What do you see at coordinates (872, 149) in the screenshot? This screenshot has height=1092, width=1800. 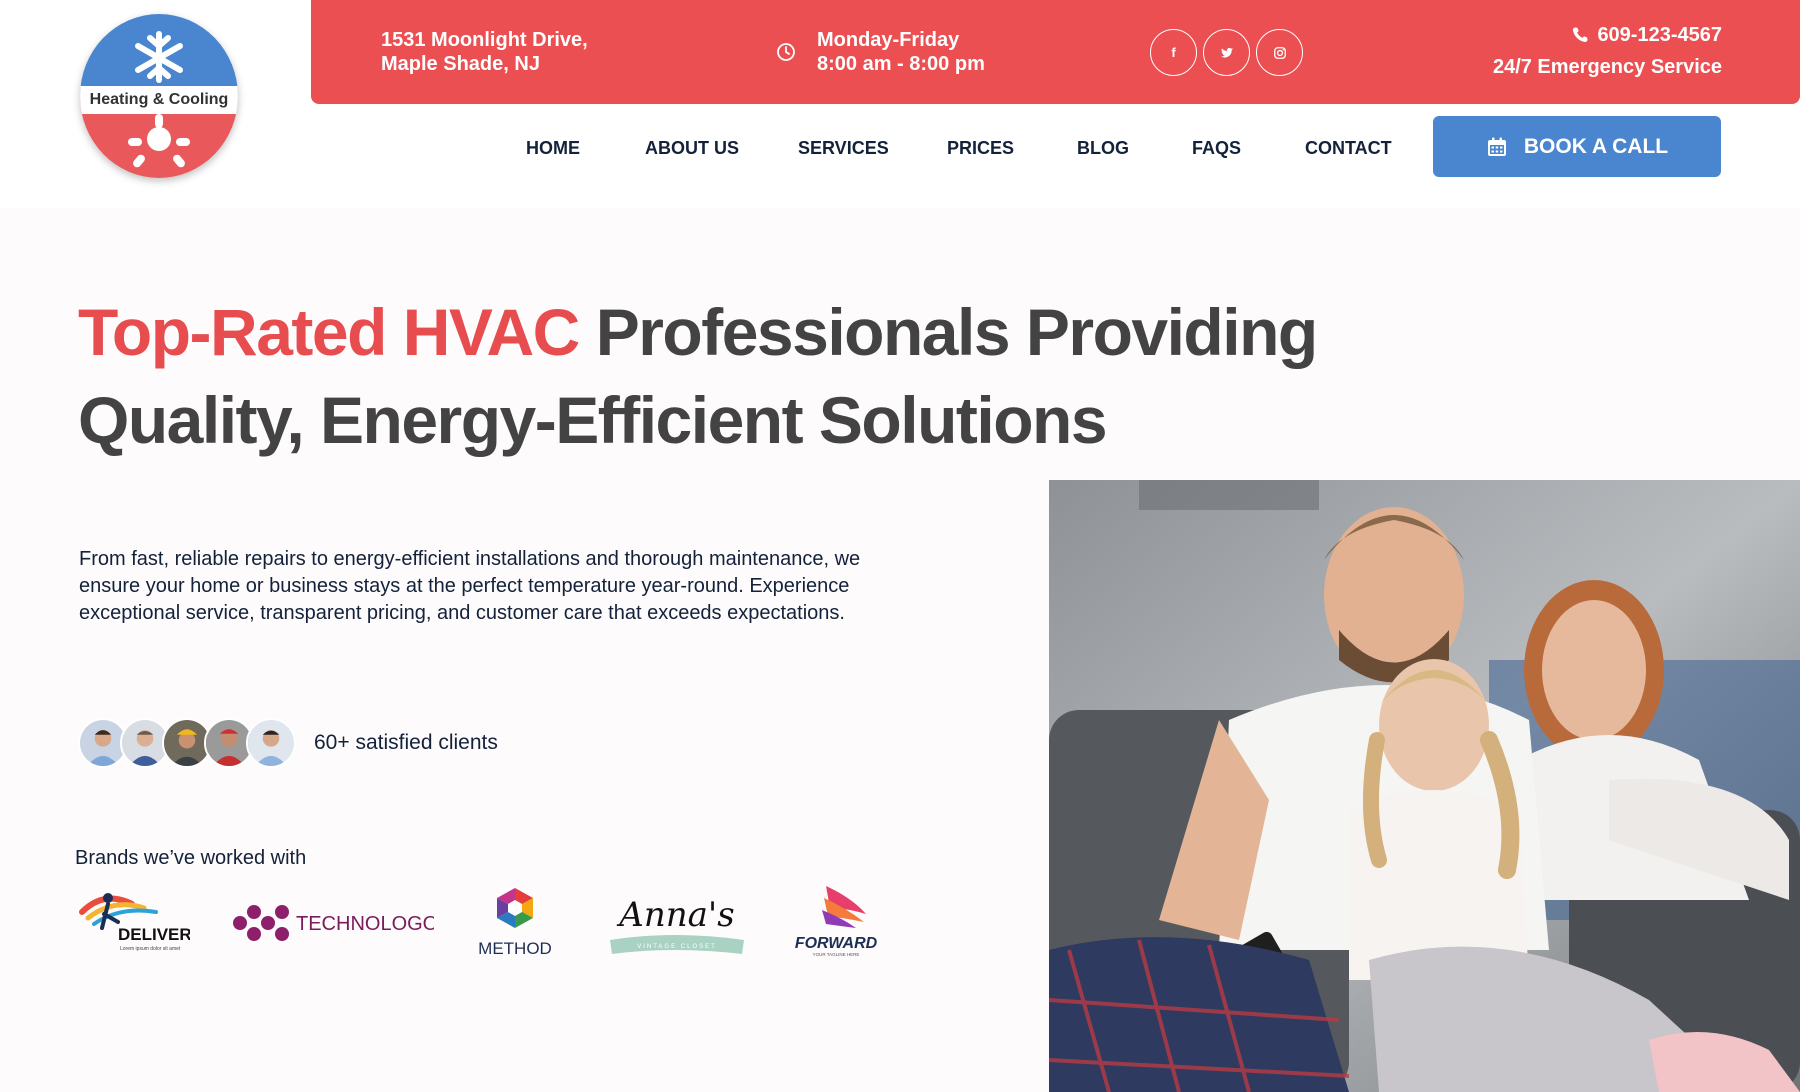 I see `nav-item-services: SERVICES` at bounding box center [872, 149].